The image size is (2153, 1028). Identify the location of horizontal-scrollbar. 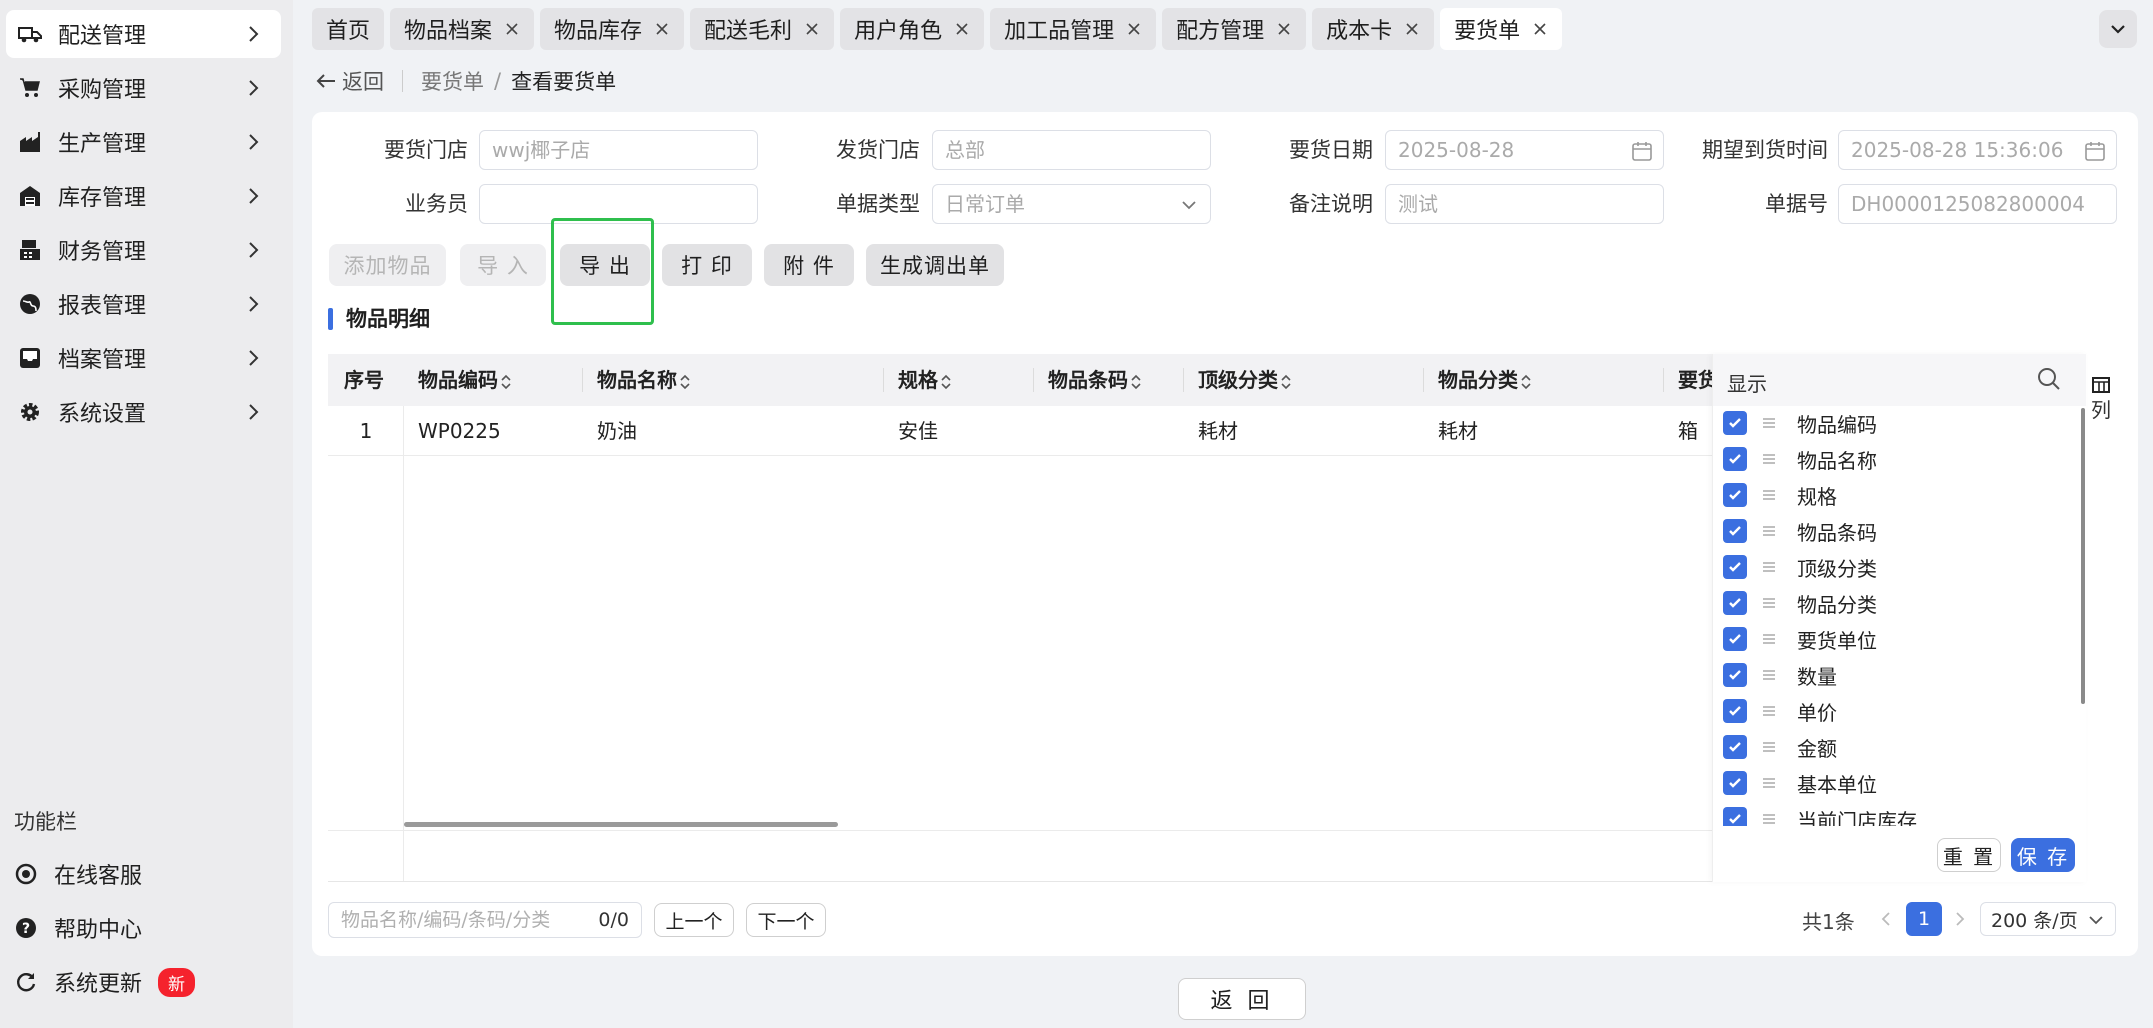
(621, 824).